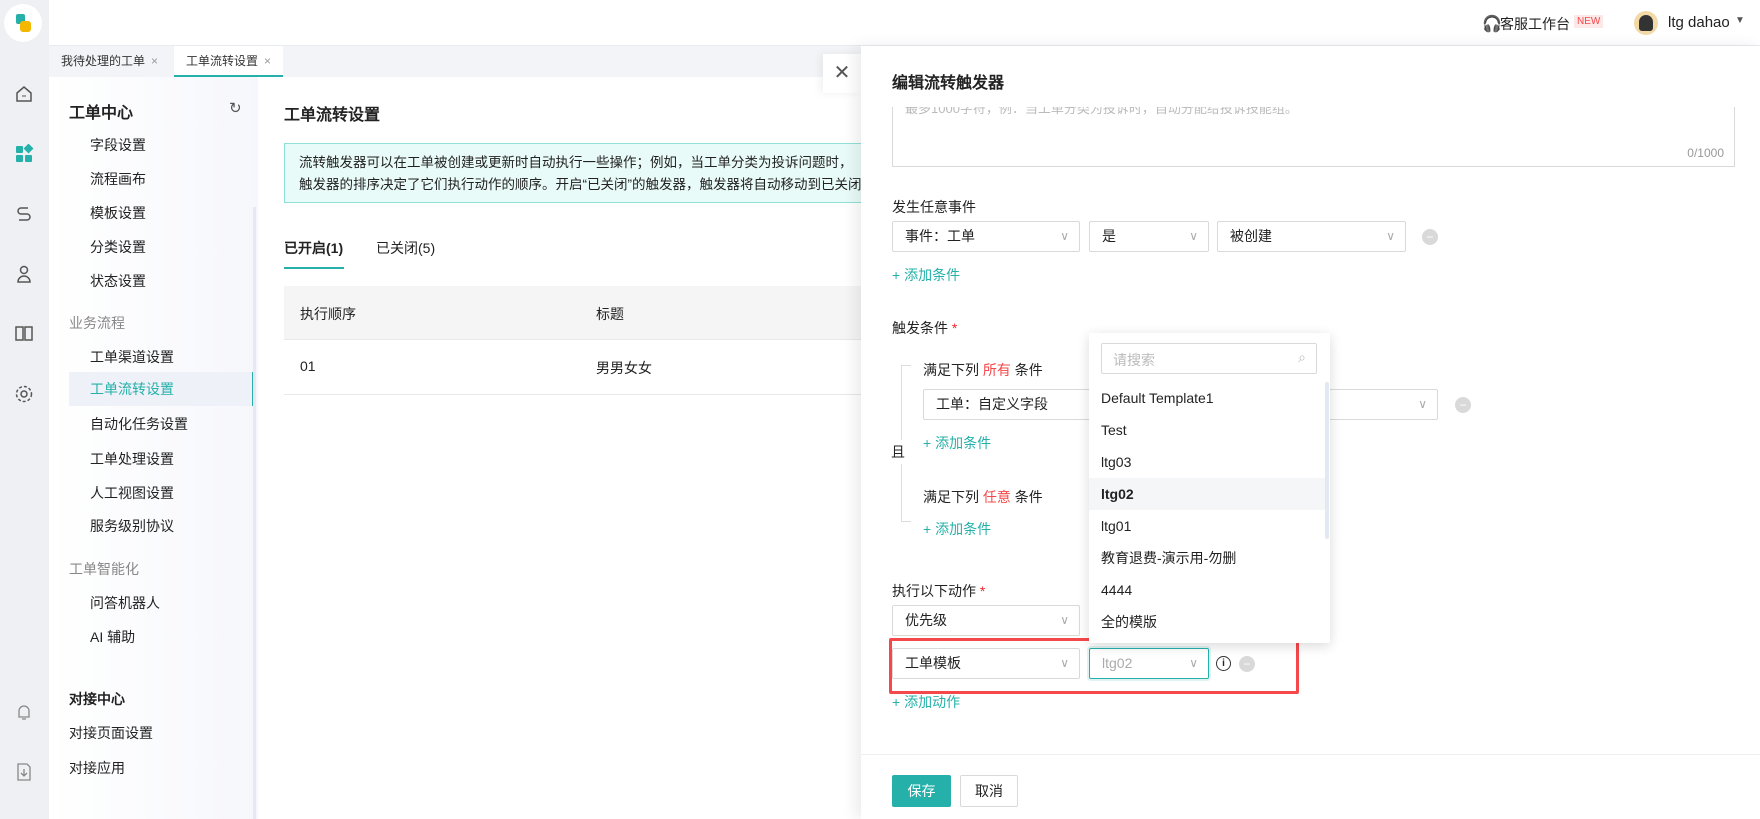 The image size is (1760, 819). I want to click on page-tabs: 我待处理的工单 × 工单流转设置 ×, so click(455, 61).